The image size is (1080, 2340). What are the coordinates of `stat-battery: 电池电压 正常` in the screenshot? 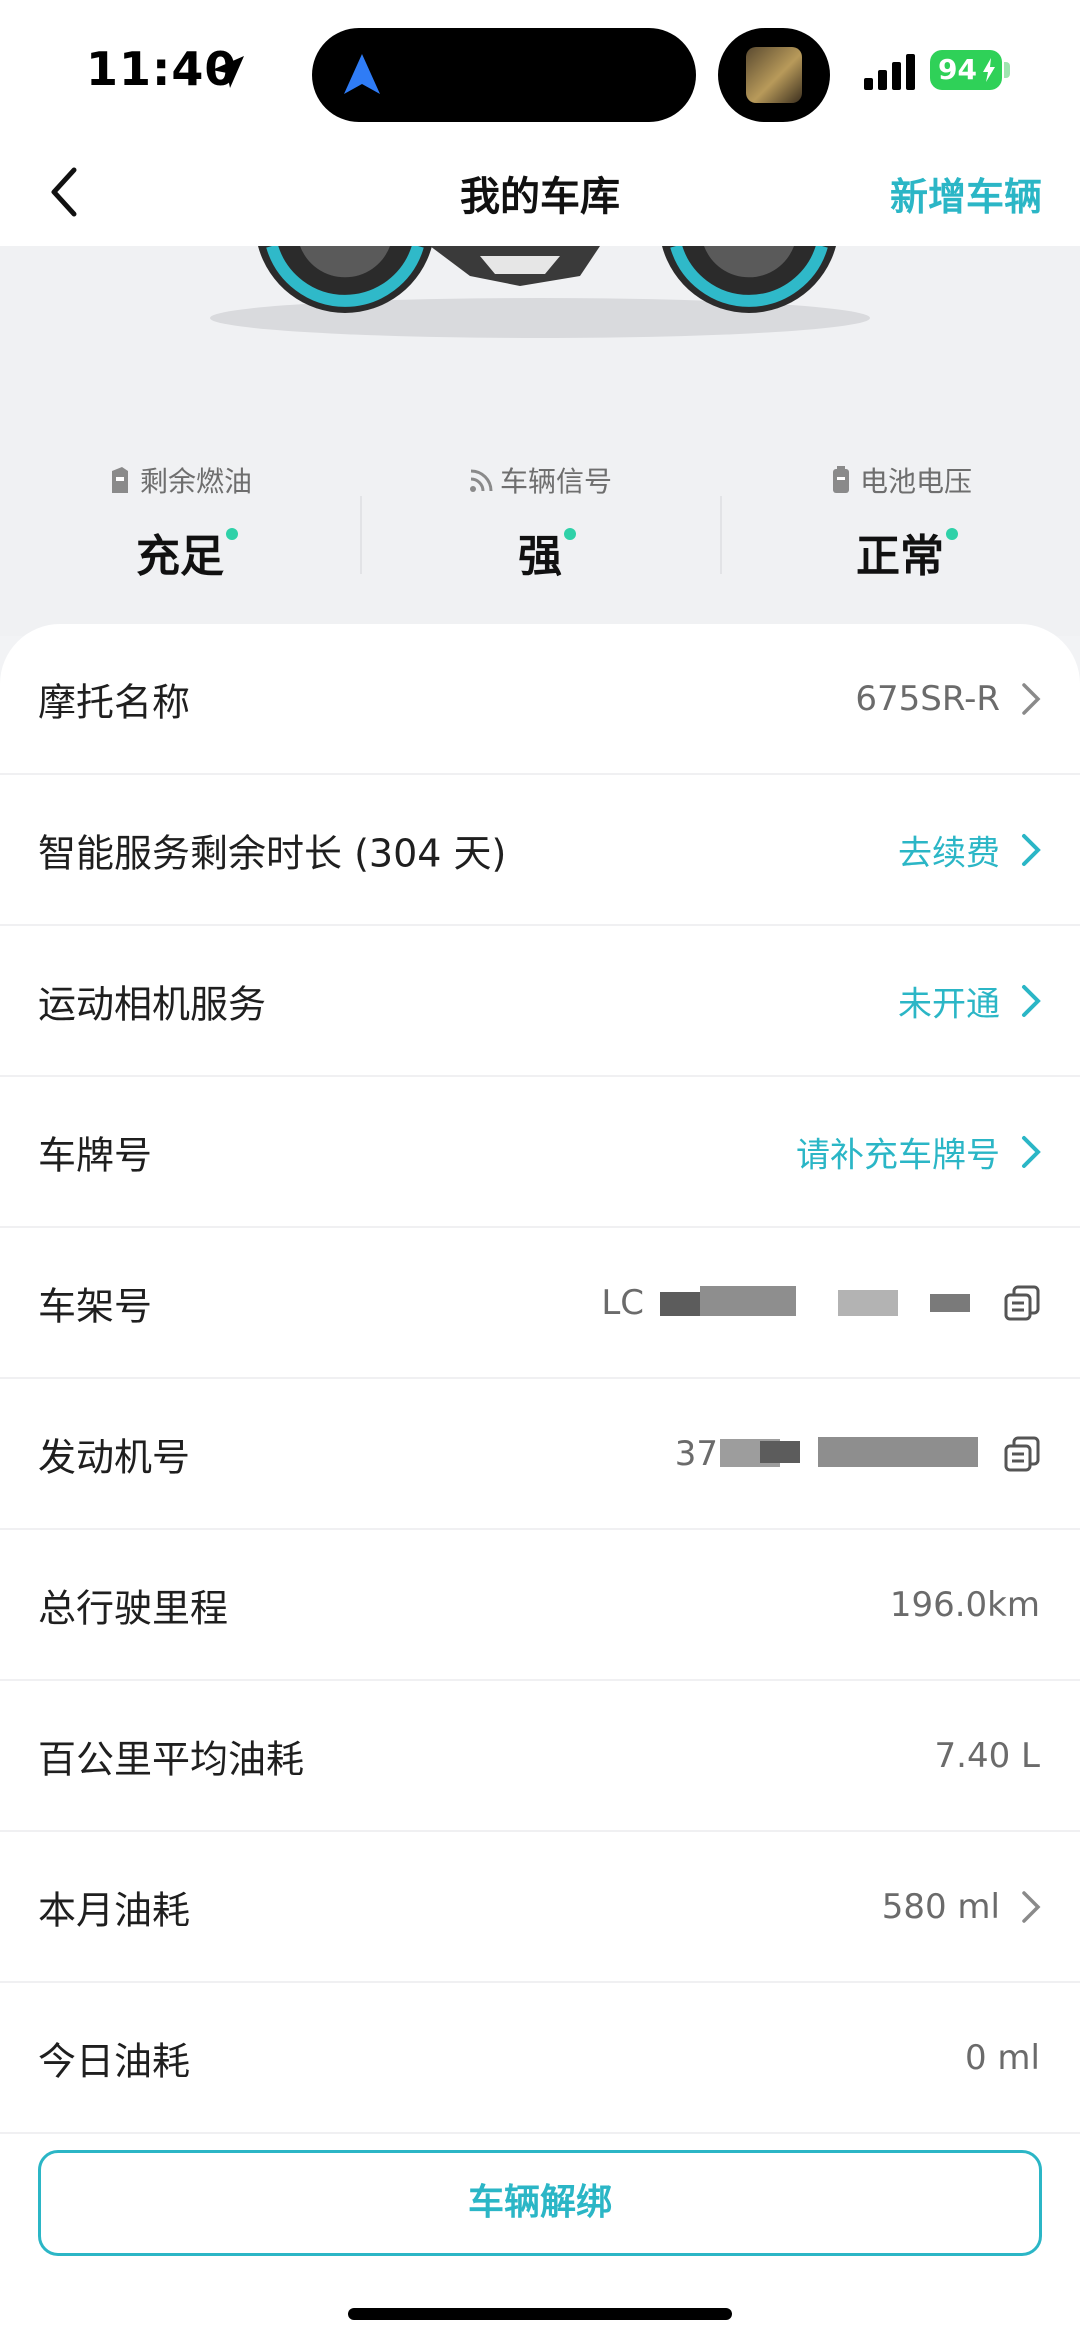 It's located at (900, 522).